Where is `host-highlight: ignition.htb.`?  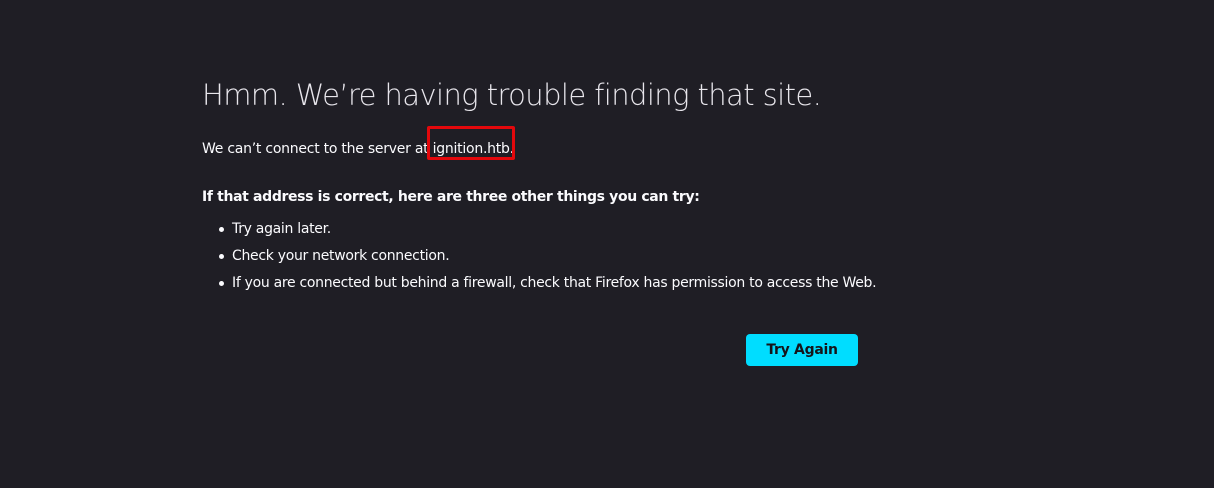
host-highlight: ignition.htb. is located at coordinates (470, 143).